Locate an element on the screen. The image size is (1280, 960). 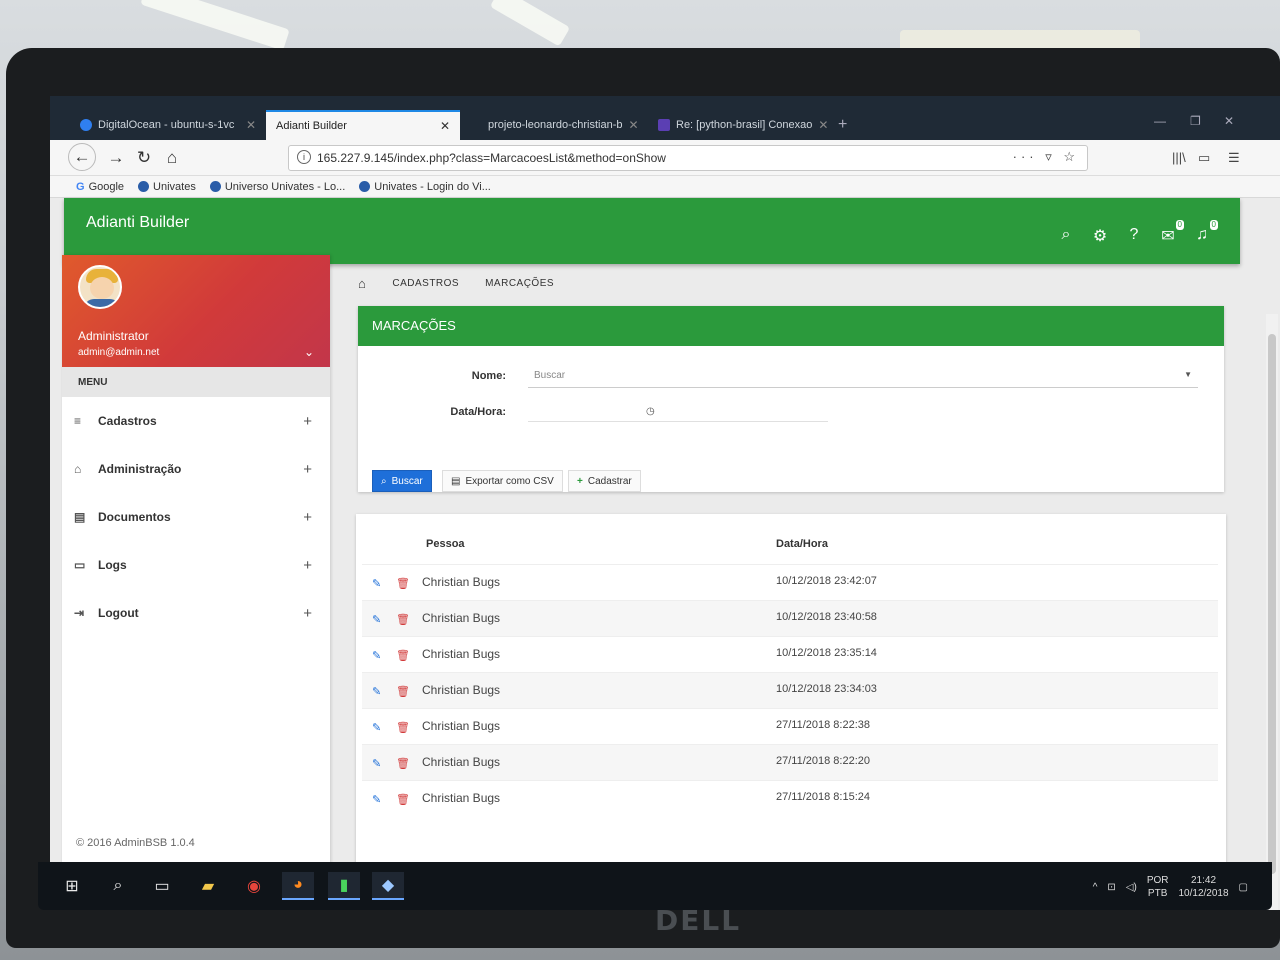
search-button: ⌕ Buscar is located at coordinates (402, 481).